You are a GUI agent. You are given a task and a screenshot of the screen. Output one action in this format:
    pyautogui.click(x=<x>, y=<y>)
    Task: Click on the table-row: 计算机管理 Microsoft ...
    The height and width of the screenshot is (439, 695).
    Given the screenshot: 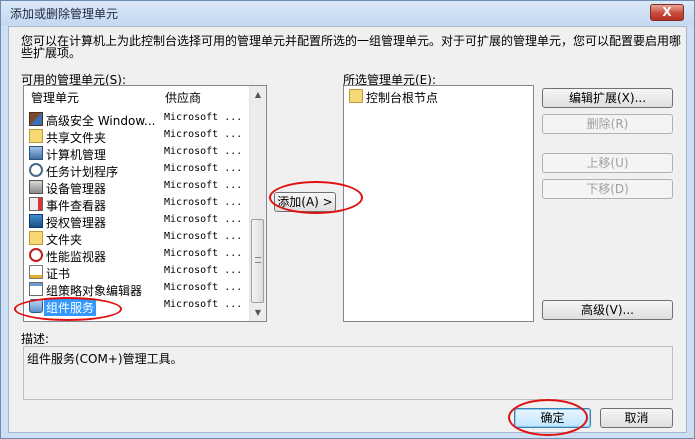 What is the action you would take?
    pyautogui.click(x=138, y=153)
    